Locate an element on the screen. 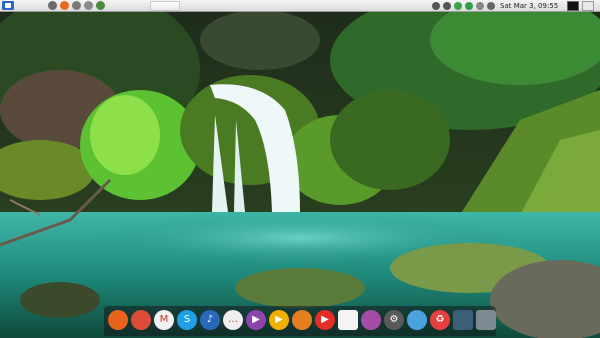 This screenshot has width=600, height=338. chrome-icon is located at coordinates (141, 320).